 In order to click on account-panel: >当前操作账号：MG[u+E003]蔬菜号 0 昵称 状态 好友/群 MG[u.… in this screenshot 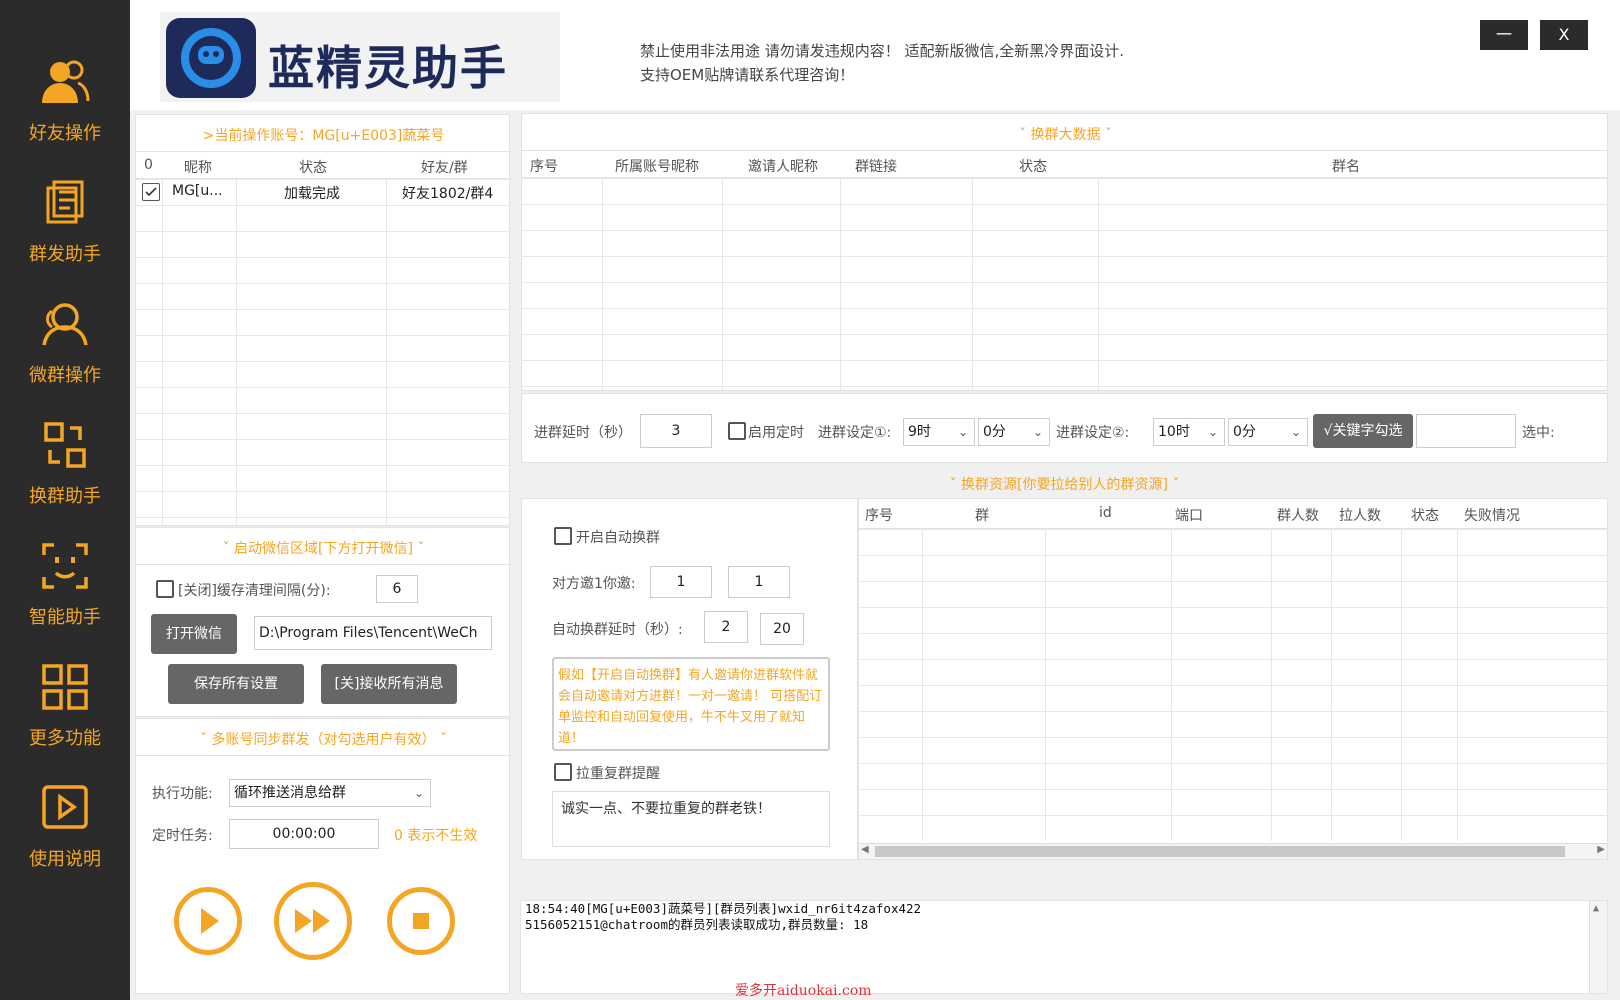, I will do `click(323, 320)`.